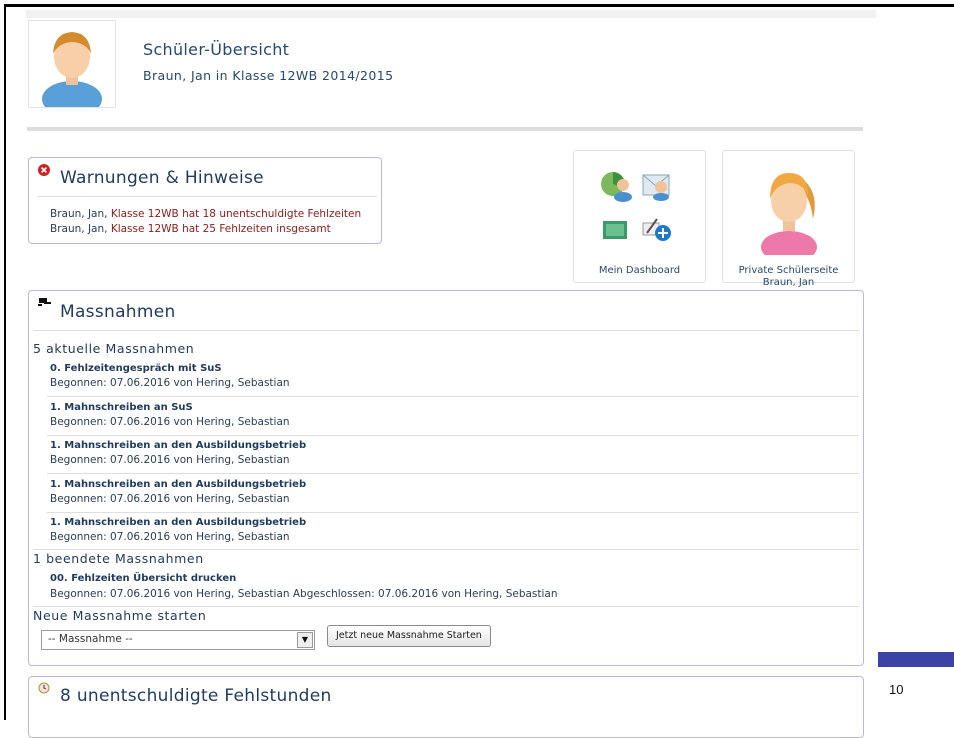 Image resolution: width=954 pixels, height=738 pixels. What do you see at coordinates (162, 178) in the screenshot?
I see `warnings-title: Warnungen & Hinweise` at bounding box center [162, 178].